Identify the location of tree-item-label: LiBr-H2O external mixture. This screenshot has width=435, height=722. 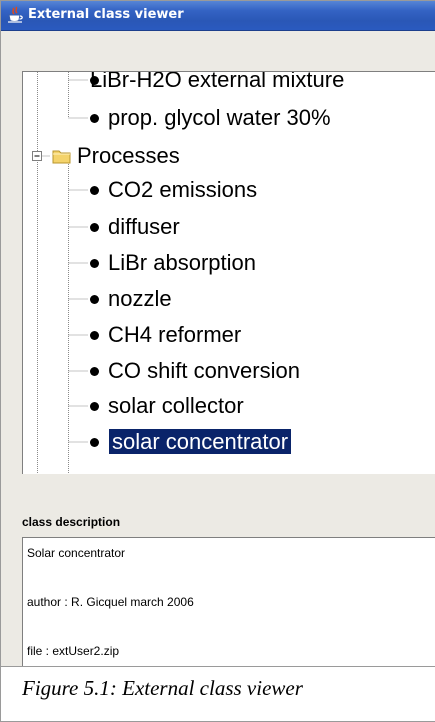
(217, 81).